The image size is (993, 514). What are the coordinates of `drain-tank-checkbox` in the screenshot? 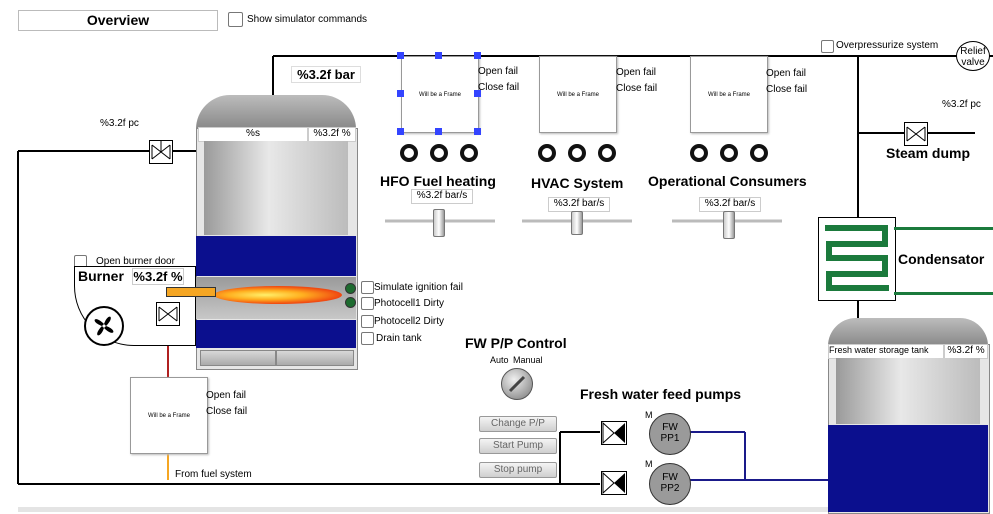 It's located at (367, 338).